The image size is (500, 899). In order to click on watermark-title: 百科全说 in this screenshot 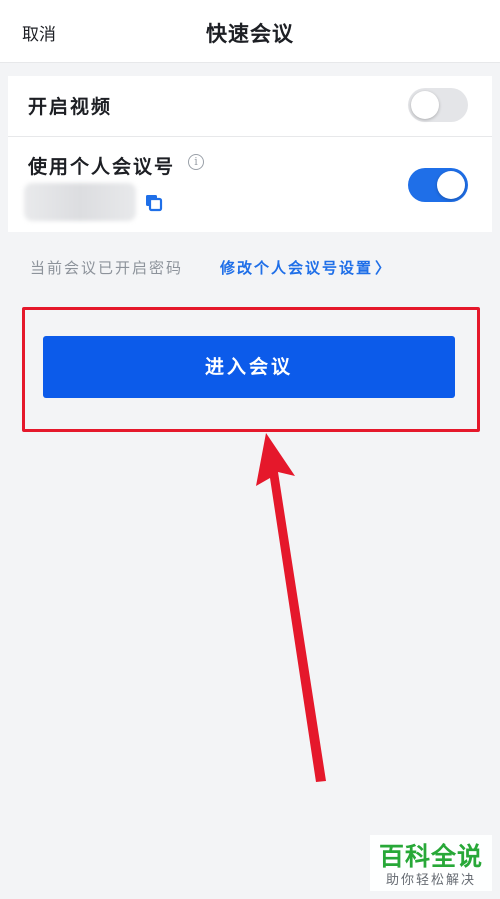, I will do `click(430, 856)`.